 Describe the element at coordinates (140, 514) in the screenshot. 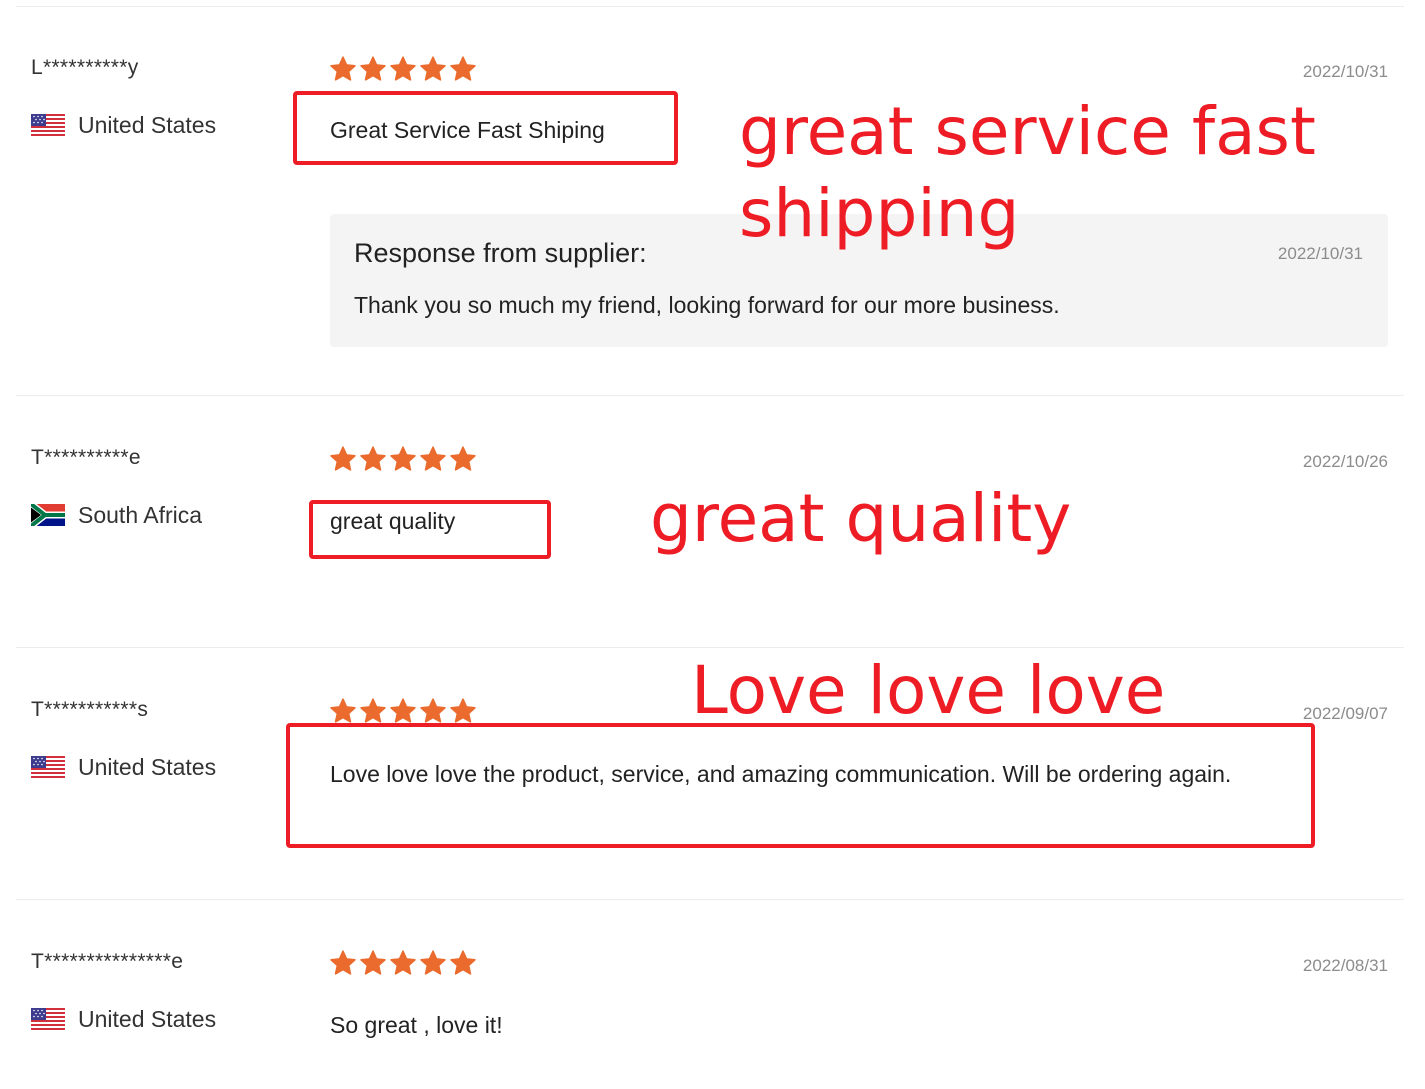

I see `country-name: South Africa` at that location.